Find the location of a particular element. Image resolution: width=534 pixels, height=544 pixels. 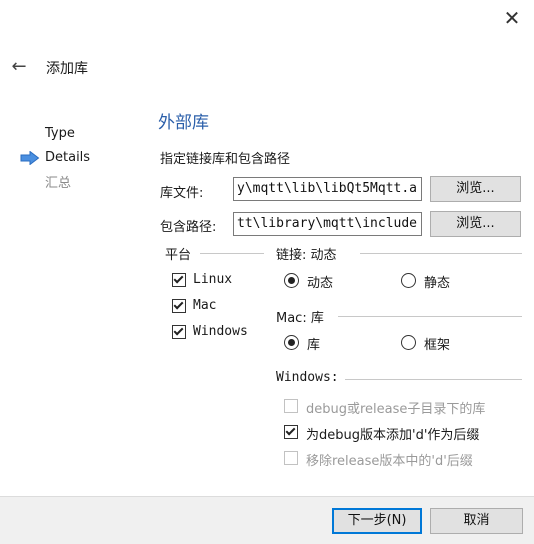

platform-mac-checkbox is located at coordinates (179, 306).